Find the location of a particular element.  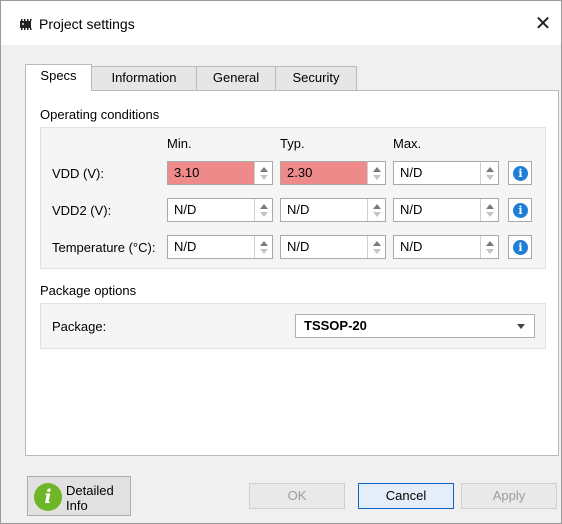

temperature-min-value: N/D is located at coordinates (211, 247).